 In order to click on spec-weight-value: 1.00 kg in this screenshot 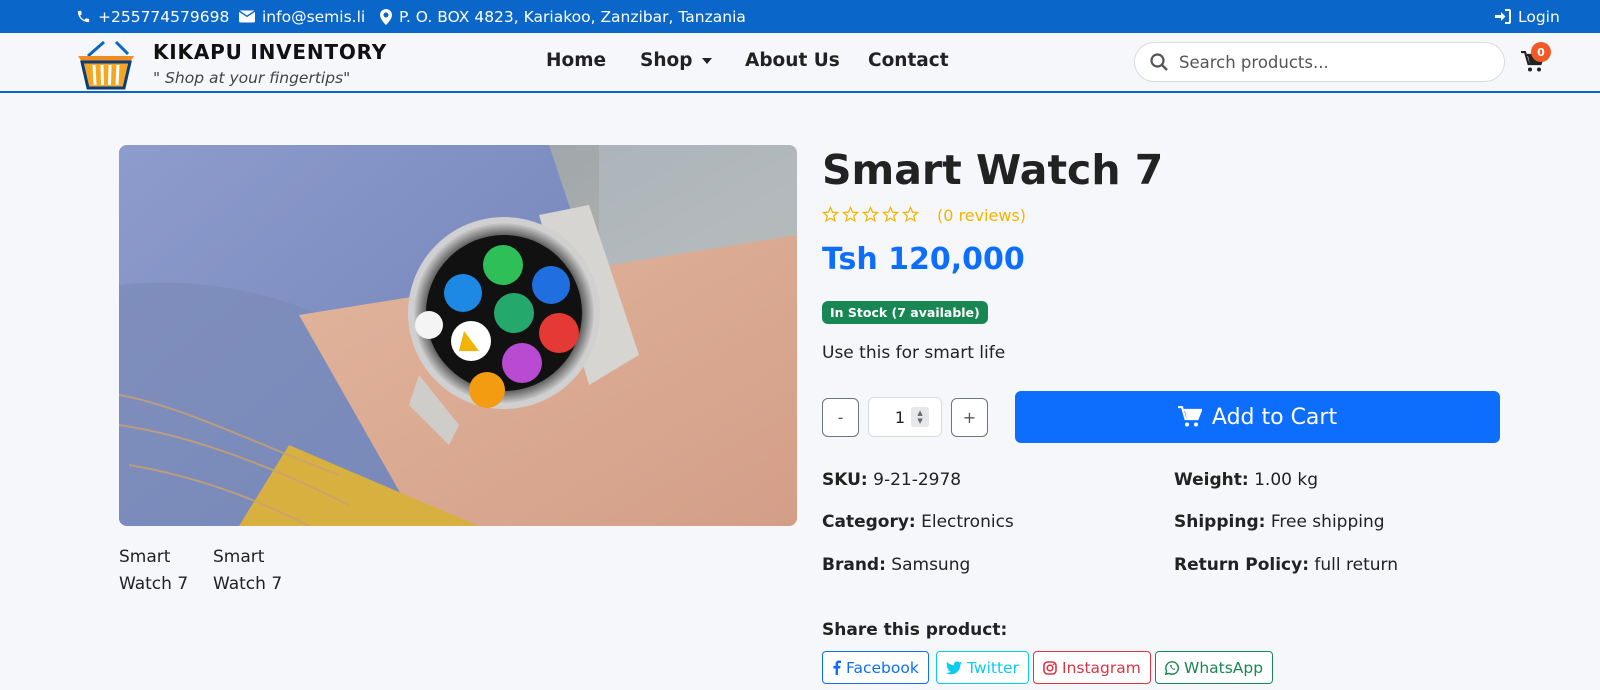, I will do `click(1286, 480)`.